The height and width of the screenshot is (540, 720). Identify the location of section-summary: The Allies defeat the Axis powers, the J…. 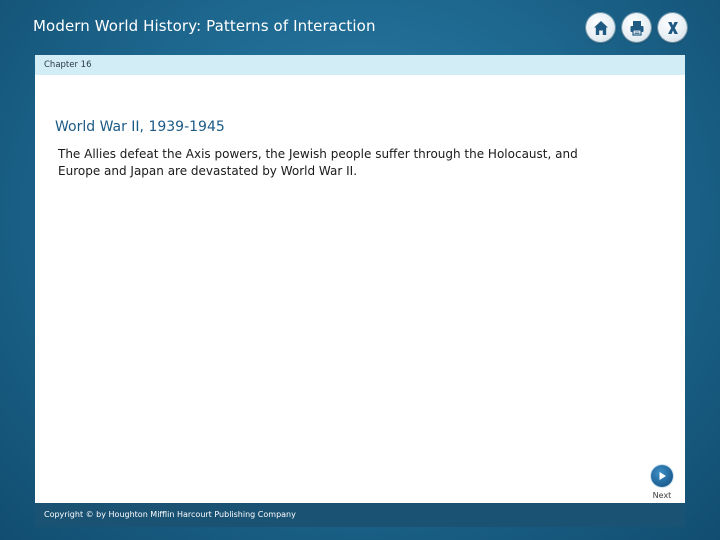
(318, 162).